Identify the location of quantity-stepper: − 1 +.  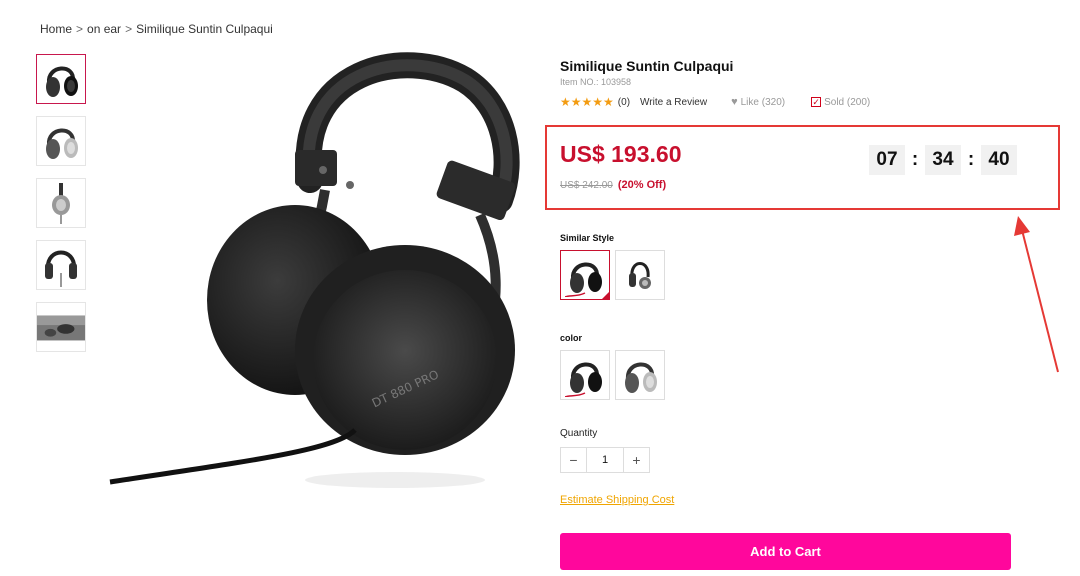
(605, 460).